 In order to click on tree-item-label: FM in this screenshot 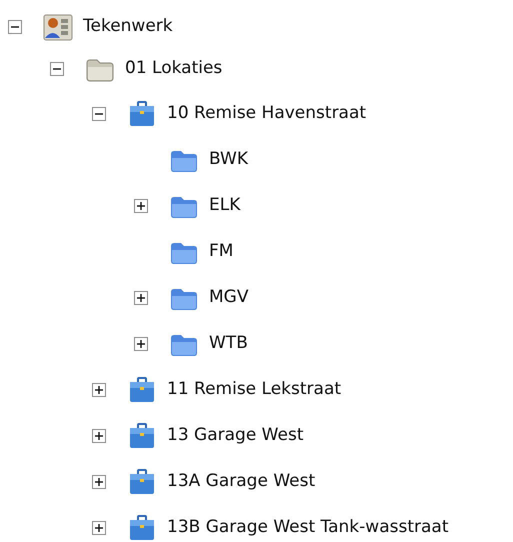, I will do `click(221, 252)`.